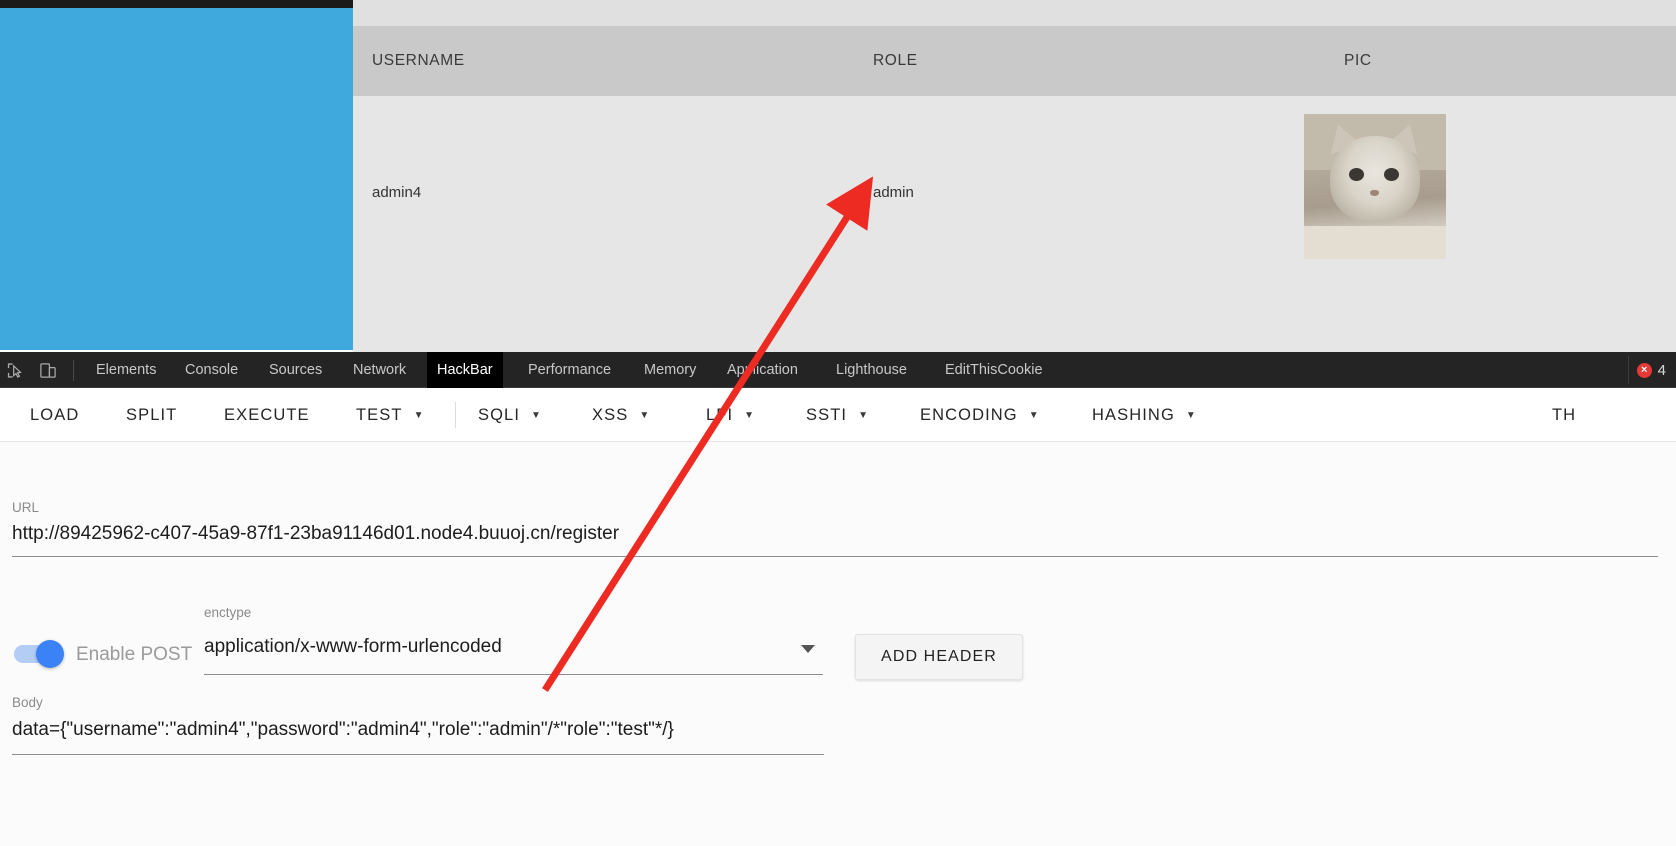  Describe the element at coordinates (1356, 174) in the screenshot. I see `cat-eye-left` at that location.